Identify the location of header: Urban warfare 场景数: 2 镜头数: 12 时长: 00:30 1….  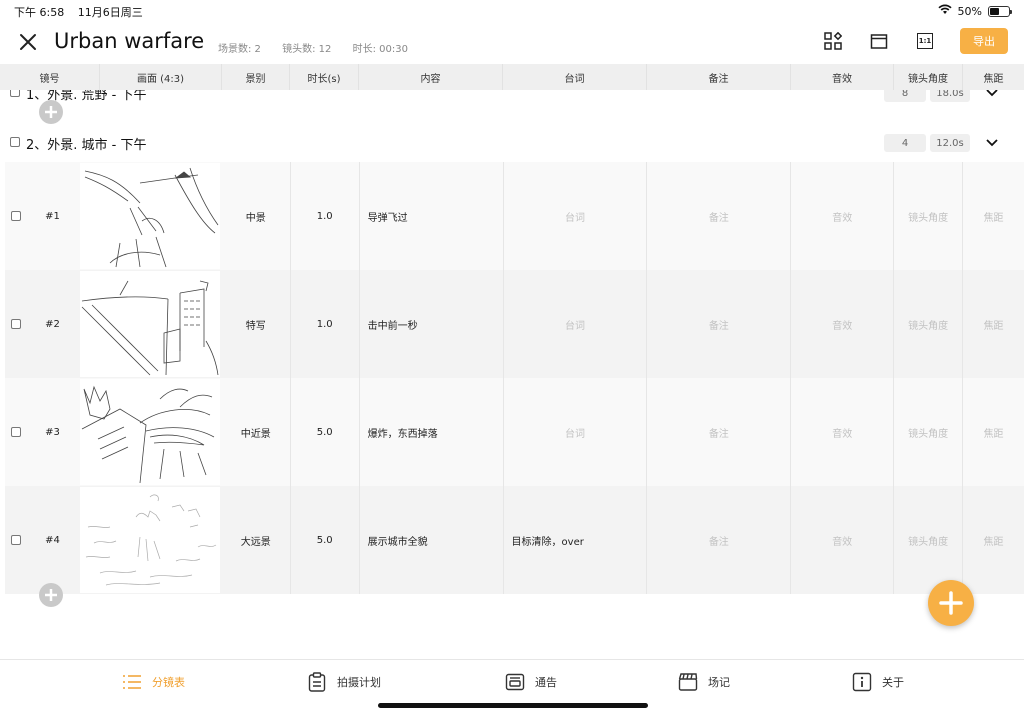
(512, 43).